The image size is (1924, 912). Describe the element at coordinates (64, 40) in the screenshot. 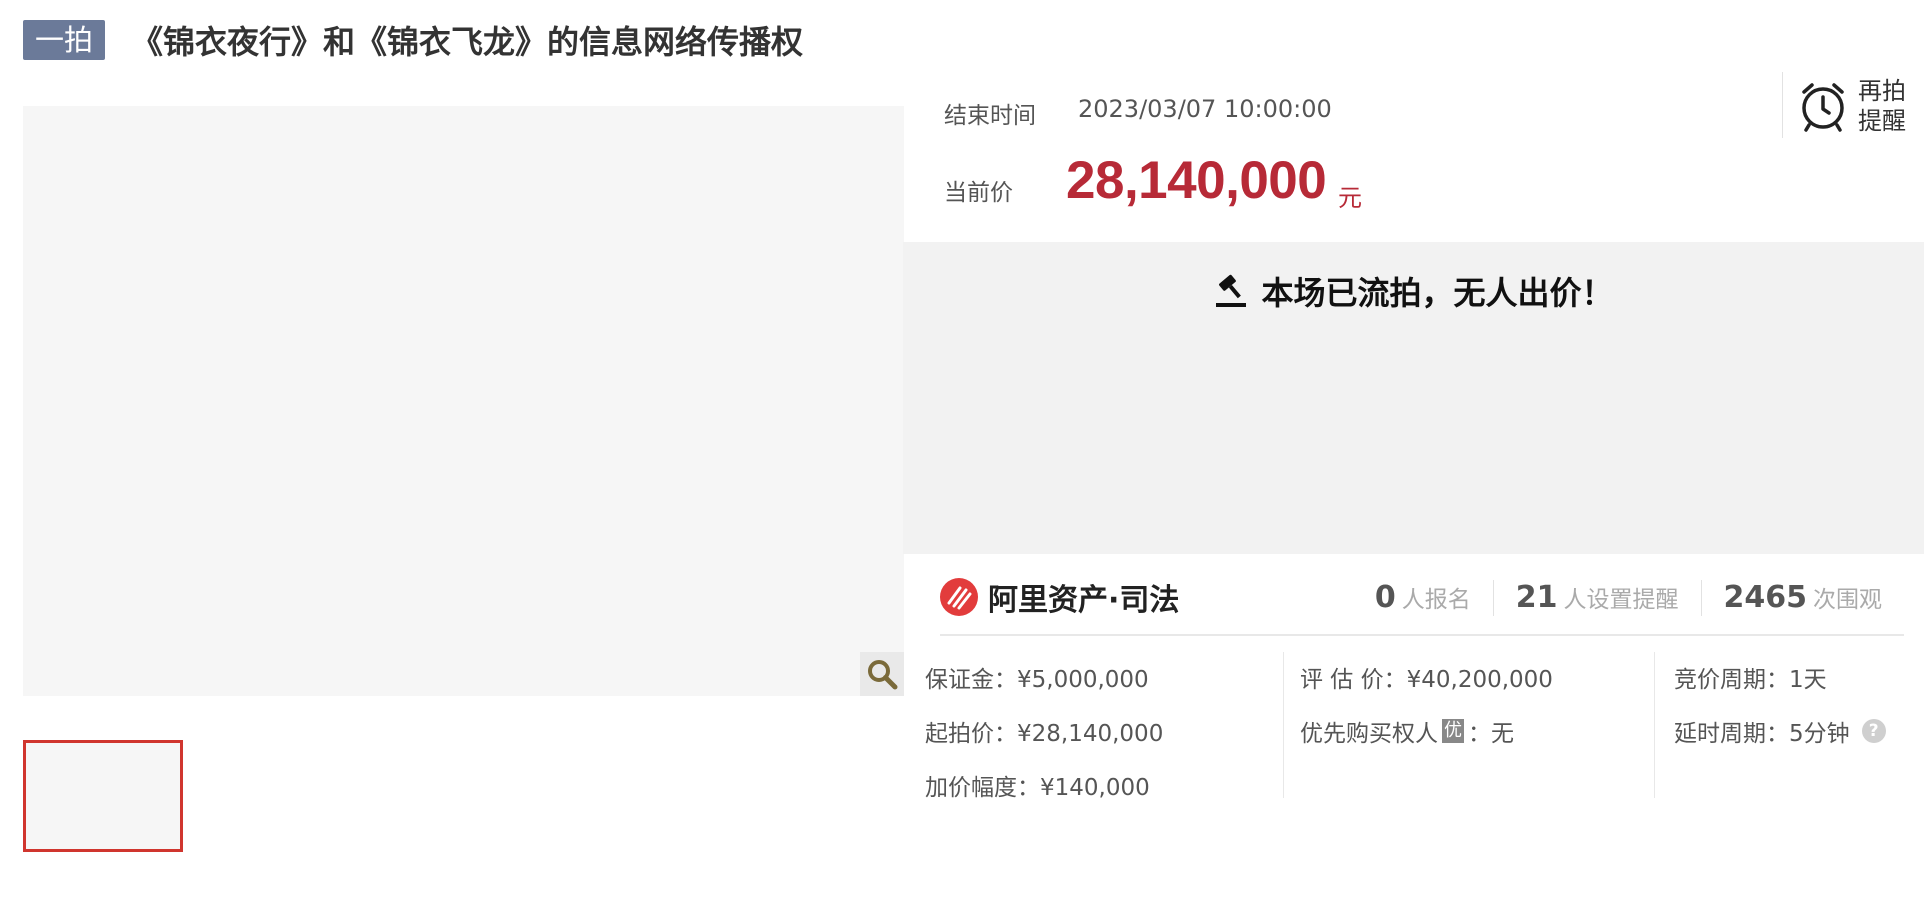

I see `round-badge: 一拍` at that location.